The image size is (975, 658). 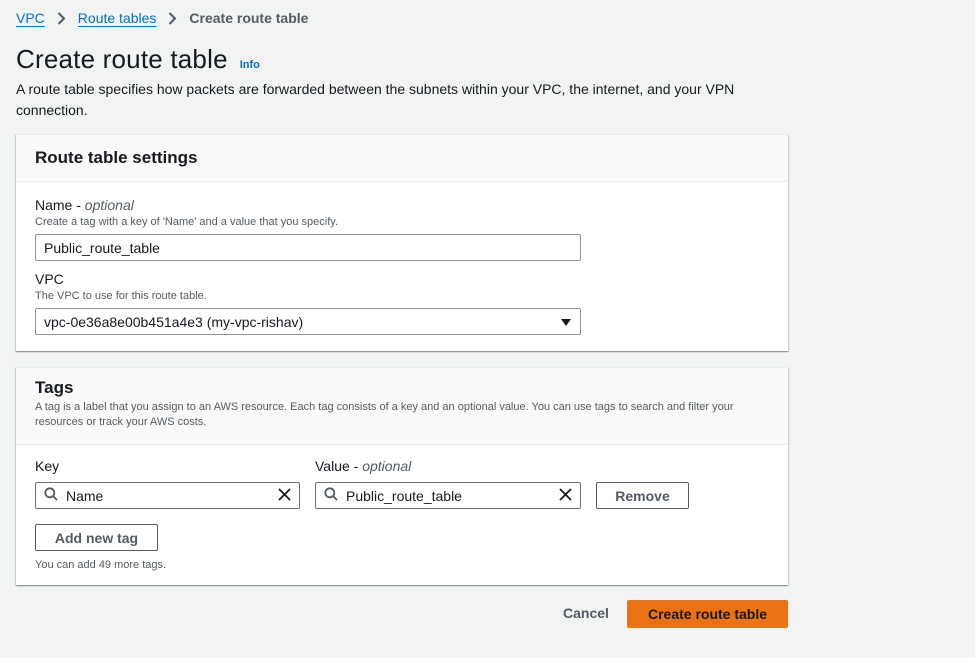 What do you see at coordinates (47, 466) in the screenshot?
I see `tag-key-label: Key` at bounding box center [47, 466].